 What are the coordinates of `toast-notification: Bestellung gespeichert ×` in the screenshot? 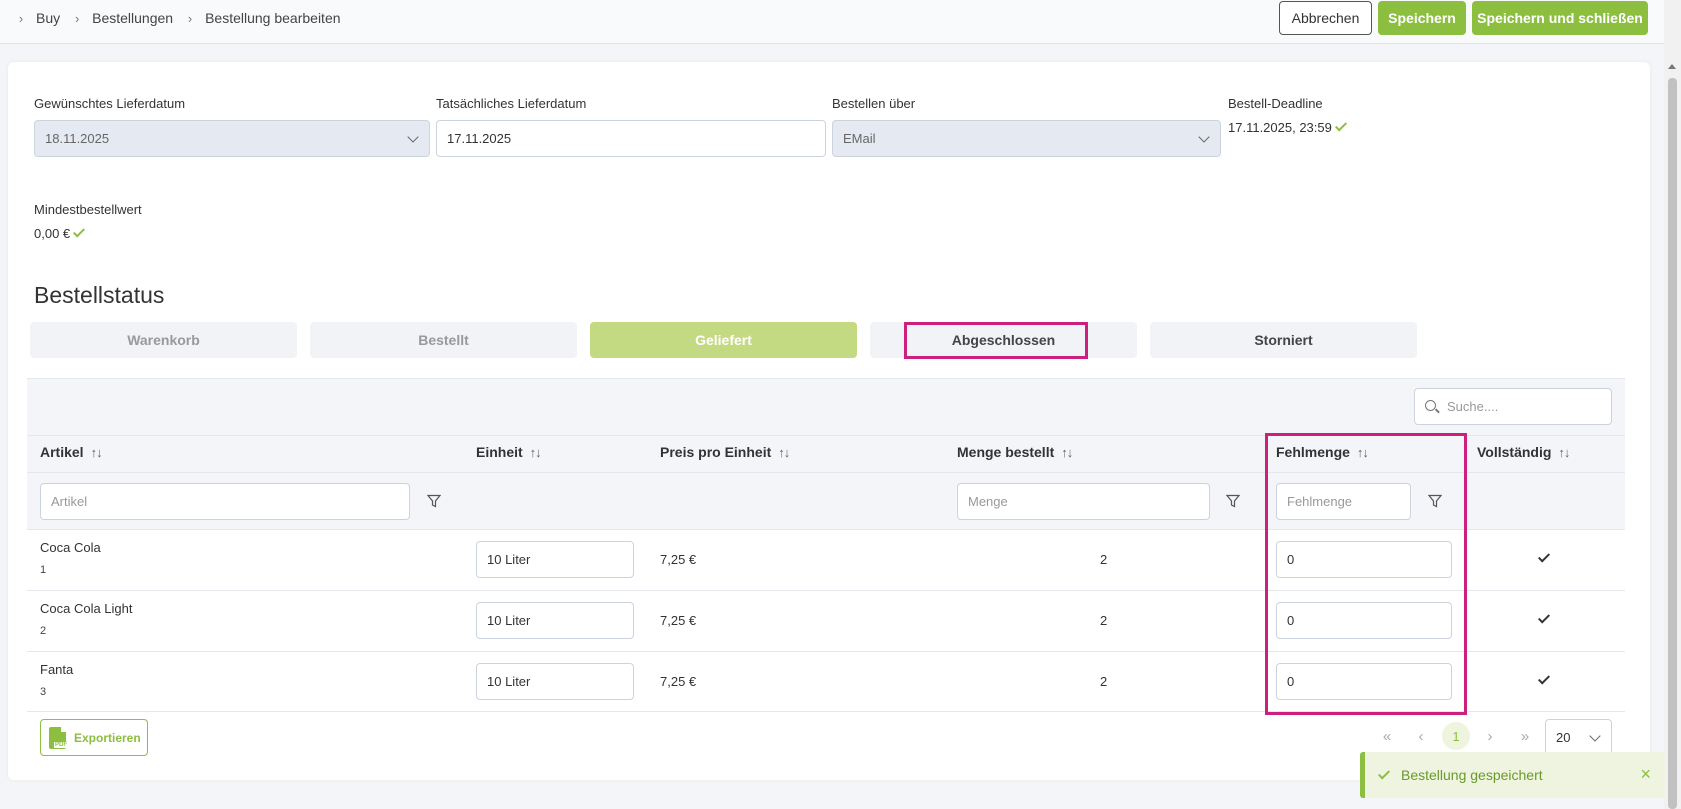 It's located at (1512, 775).